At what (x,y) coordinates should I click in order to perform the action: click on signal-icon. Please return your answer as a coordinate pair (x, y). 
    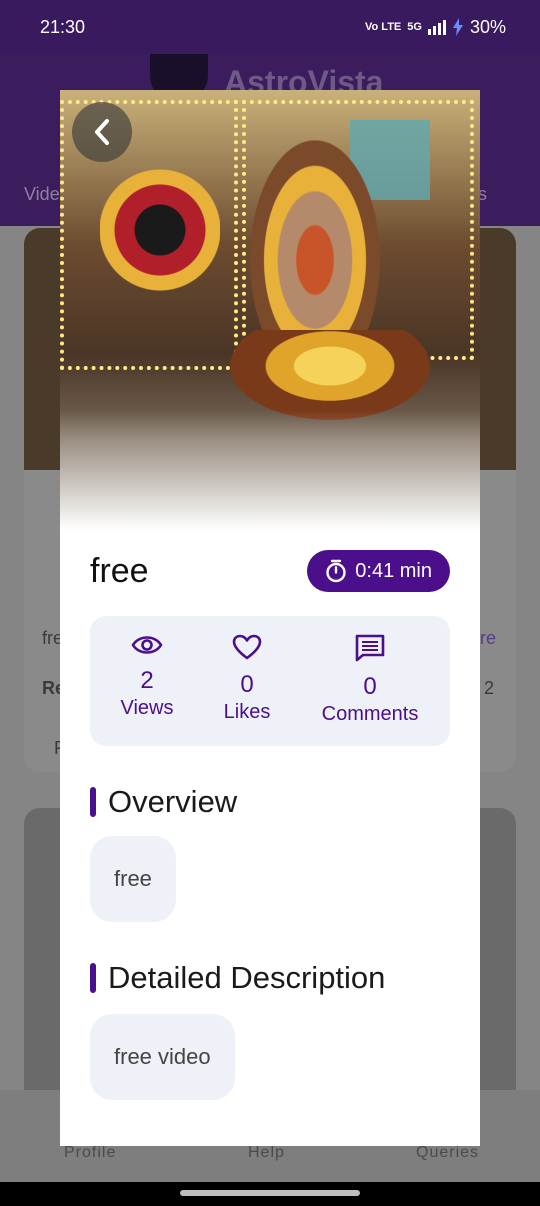
    Looking at the image, I should click on (436, 27).